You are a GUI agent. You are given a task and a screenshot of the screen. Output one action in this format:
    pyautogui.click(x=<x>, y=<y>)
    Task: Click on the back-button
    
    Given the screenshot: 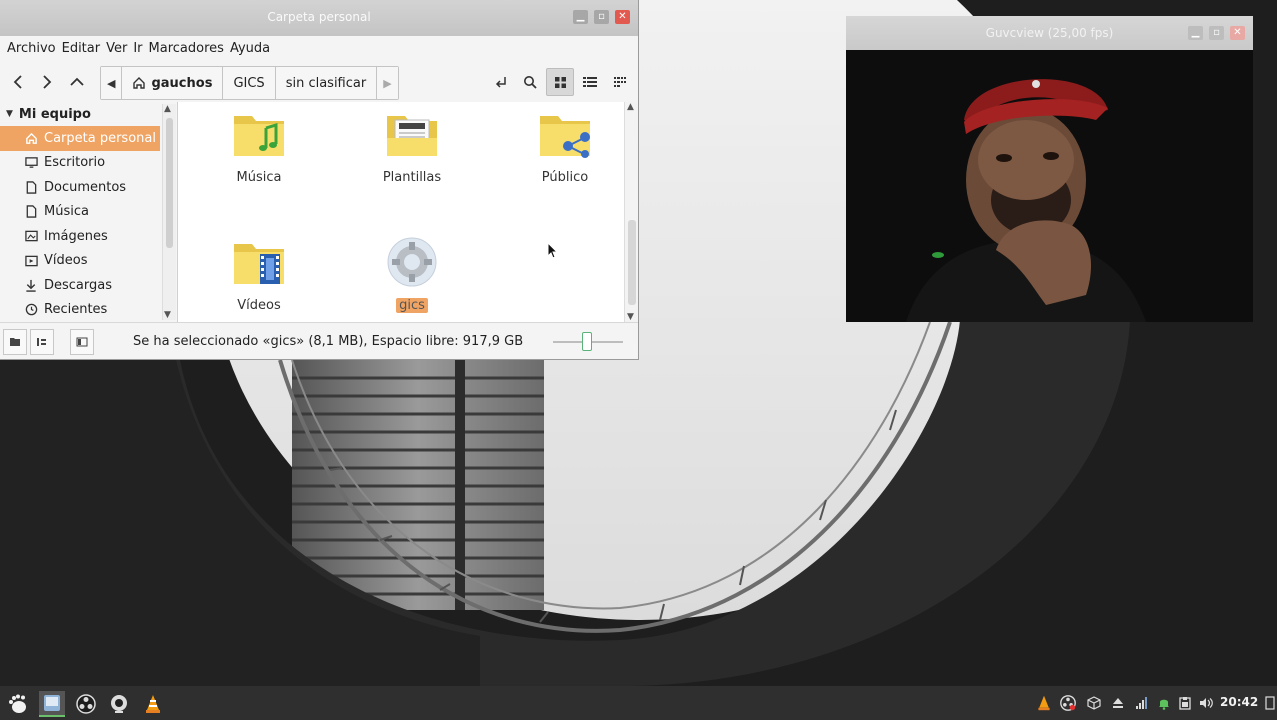 What is the action you would take?
    pyautogui.click(x=18, y=82)
    